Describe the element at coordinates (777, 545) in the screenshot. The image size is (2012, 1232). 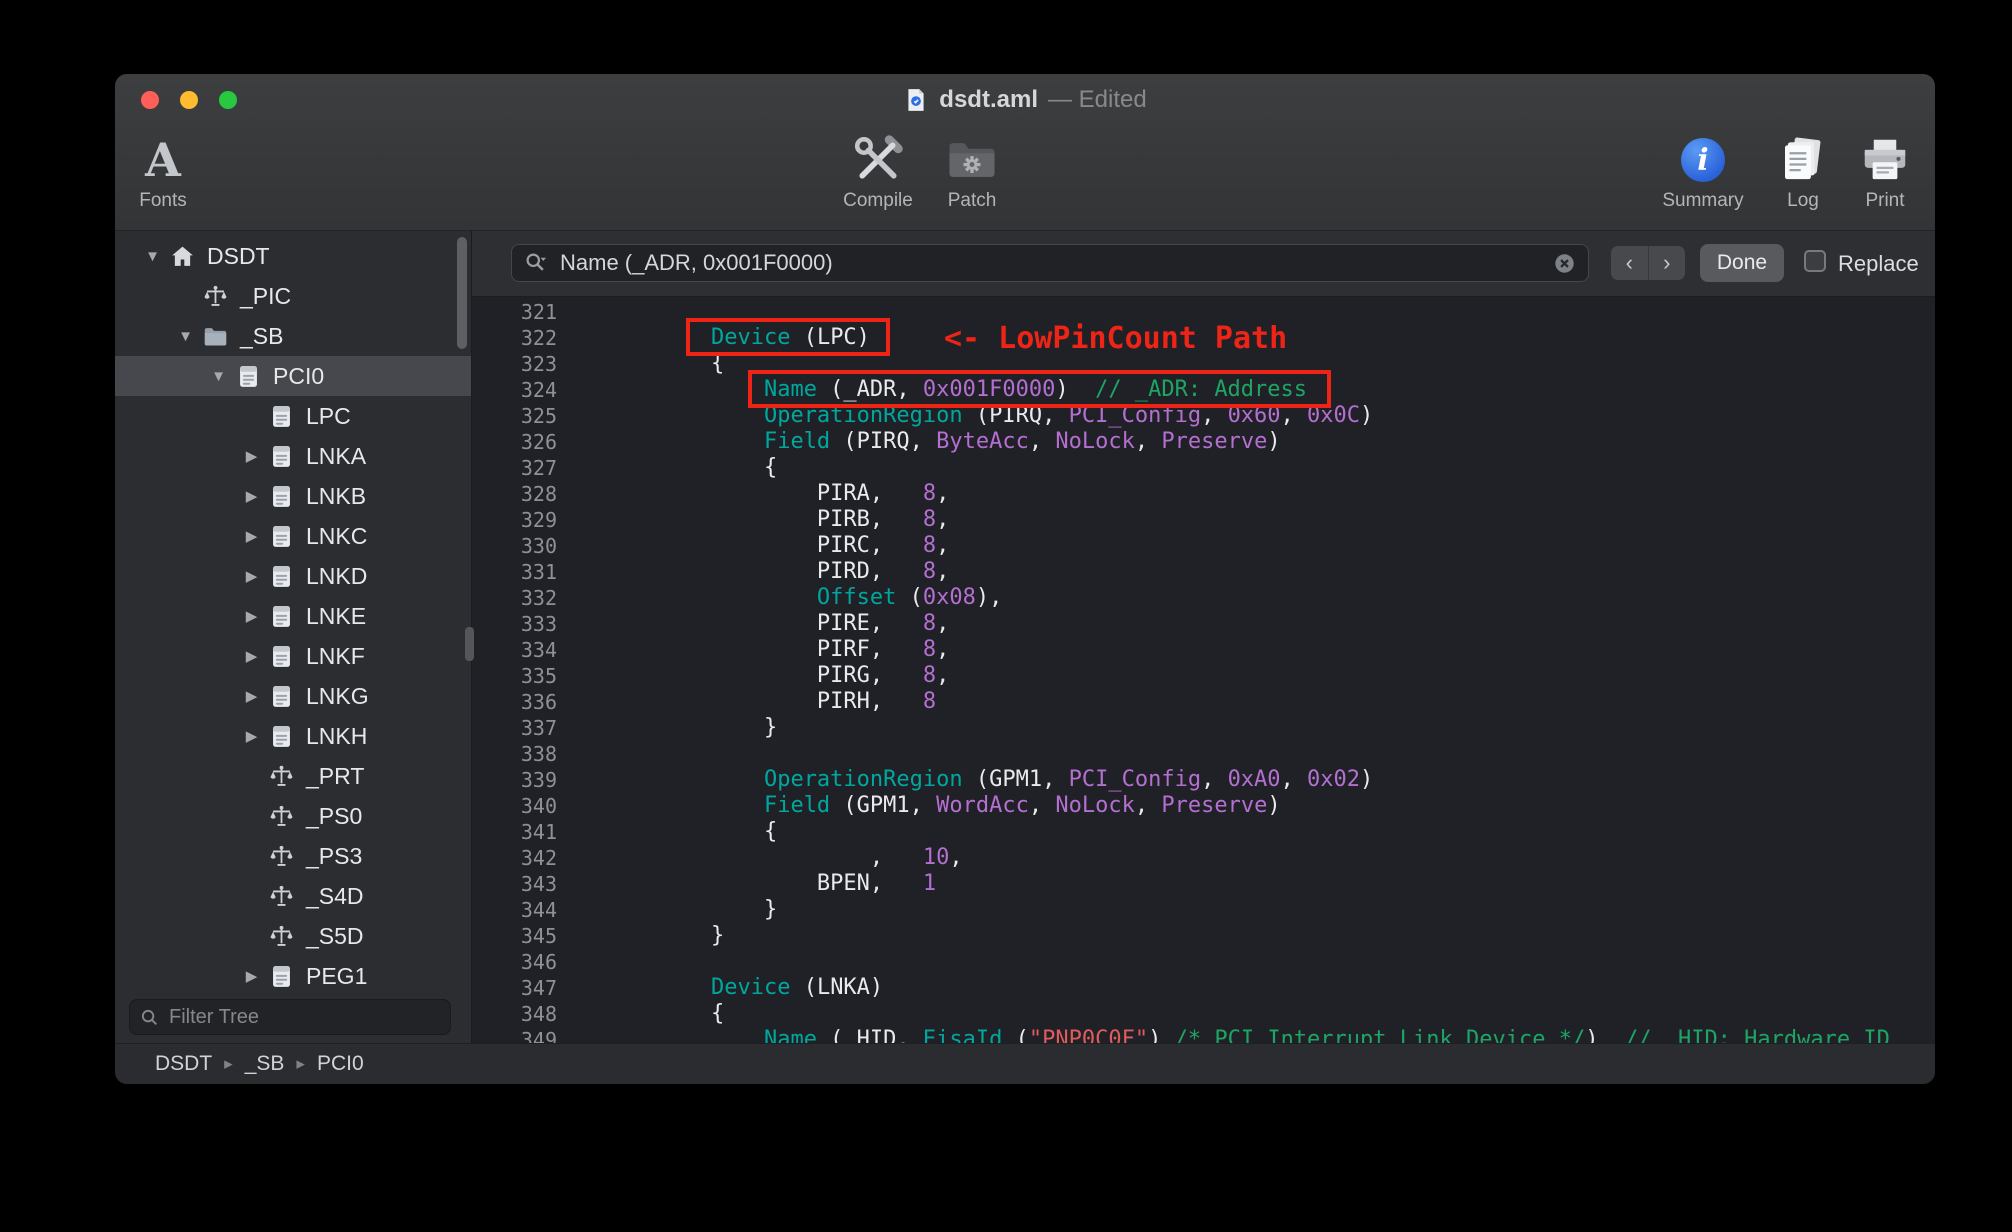
I see `line-code: PIRC, 8,` at that location.